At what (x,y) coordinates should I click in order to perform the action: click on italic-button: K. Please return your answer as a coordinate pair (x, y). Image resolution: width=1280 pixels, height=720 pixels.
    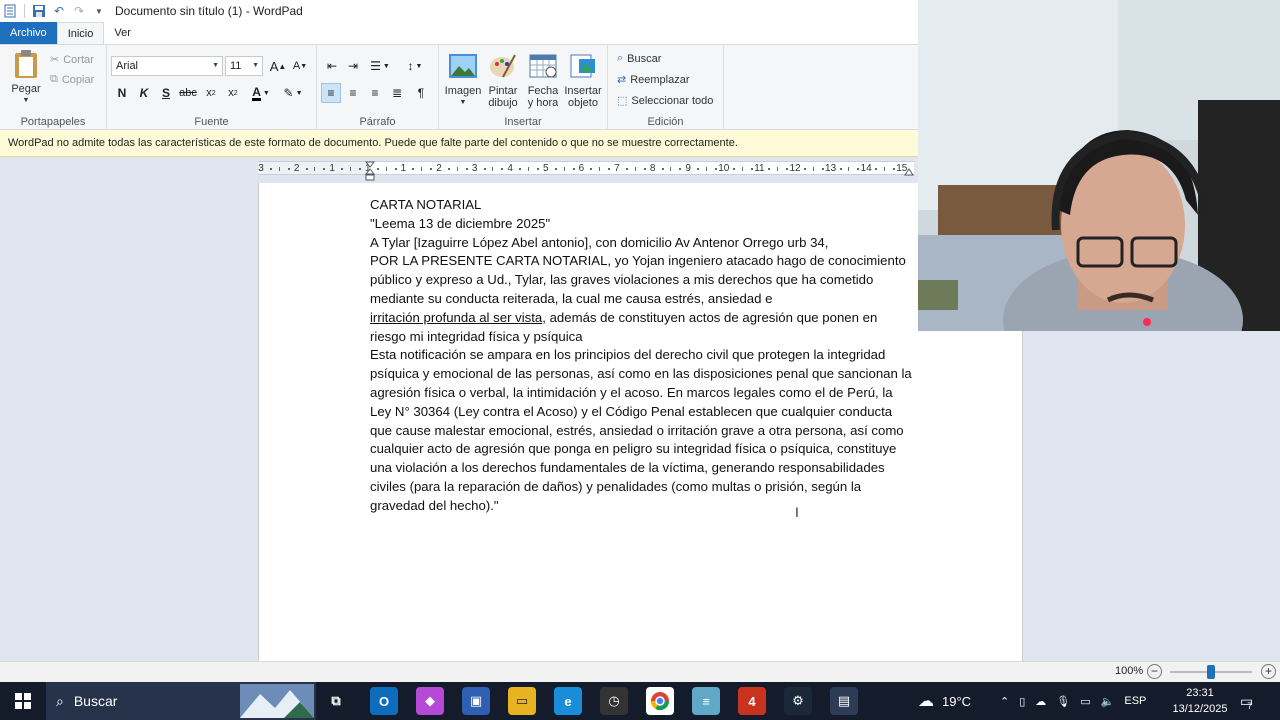
    Looking at the image, I should click on (144, 93).